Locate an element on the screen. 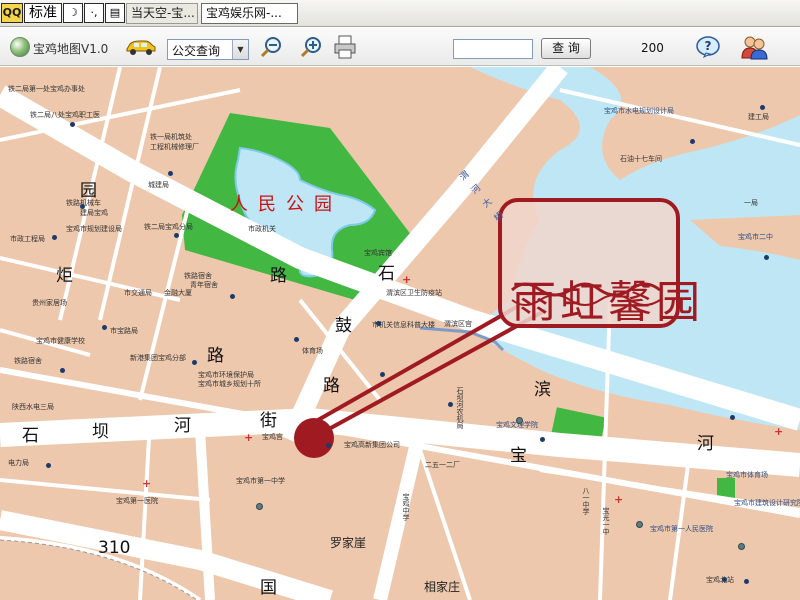 Image resolution: width=800 pixels, height=600 pixels. poi-label: 市政机关 is located at coordinates (262, 229).